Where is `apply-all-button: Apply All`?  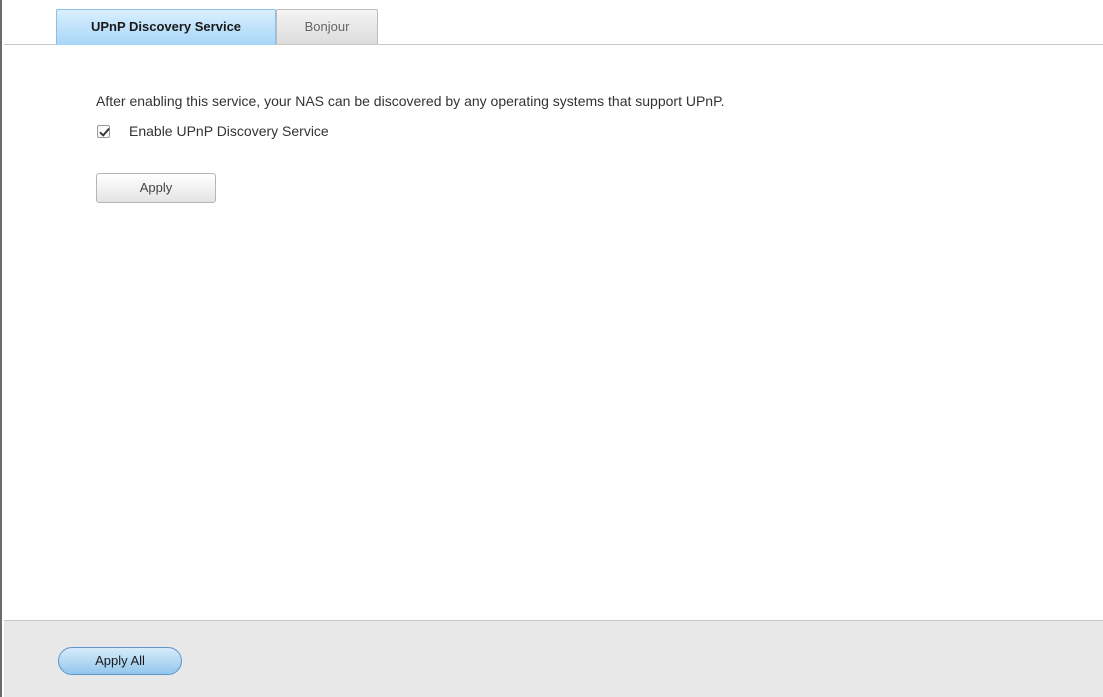
apply-all-button: Apply All is located at coordinates (120, 661).